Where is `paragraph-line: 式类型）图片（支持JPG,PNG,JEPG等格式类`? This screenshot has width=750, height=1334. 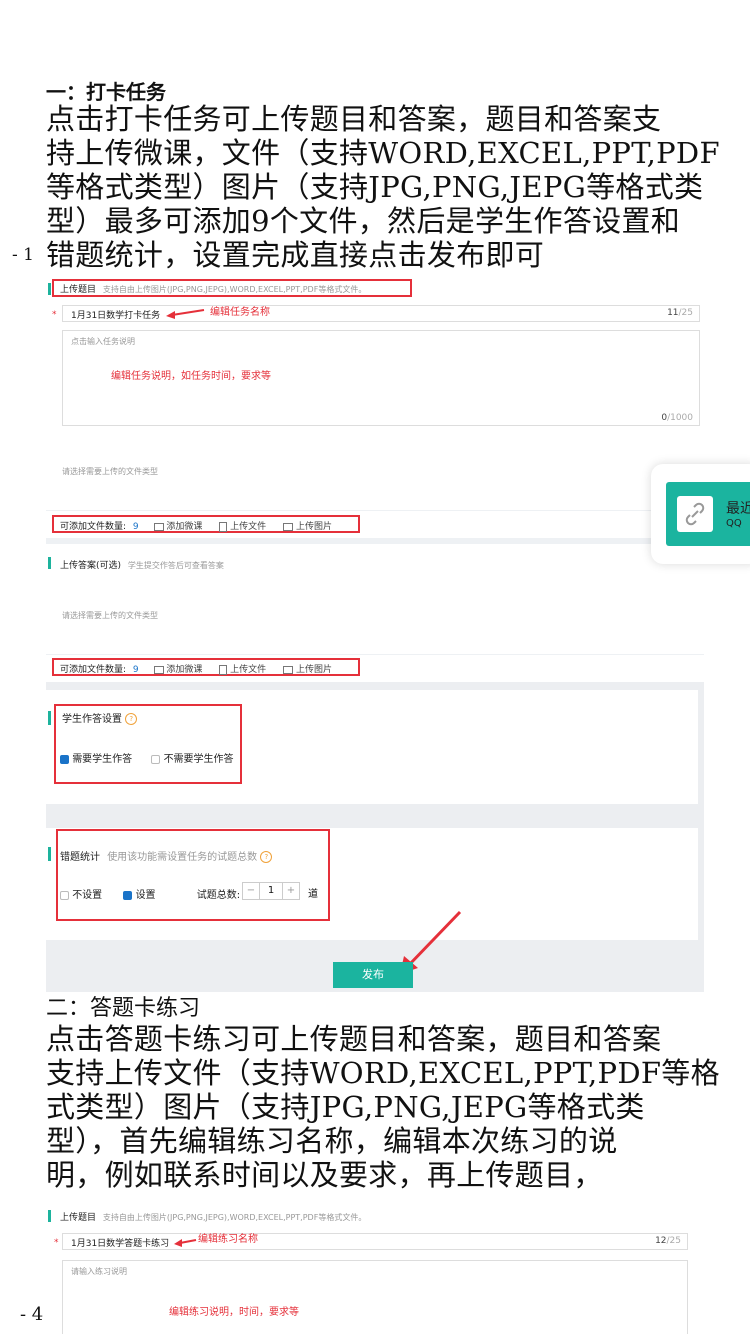
paragraph-line: 式类型）图片（支持JPG,PNG,JEPG等格式类 is located at coordinates (345, 1107).